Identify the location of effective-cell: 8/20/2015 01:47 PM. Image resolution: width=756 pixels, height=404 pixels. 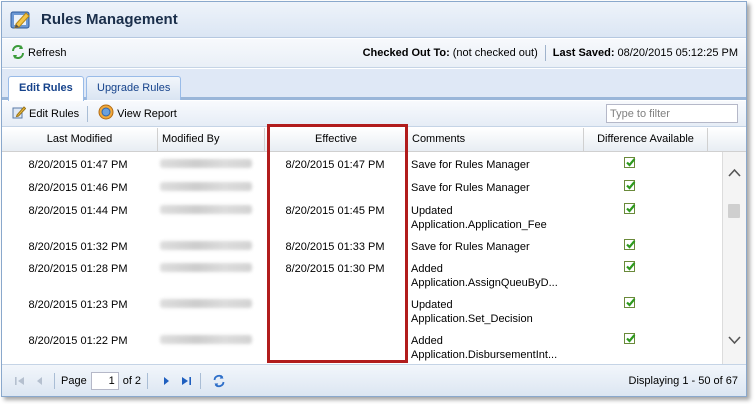
(335, 165).